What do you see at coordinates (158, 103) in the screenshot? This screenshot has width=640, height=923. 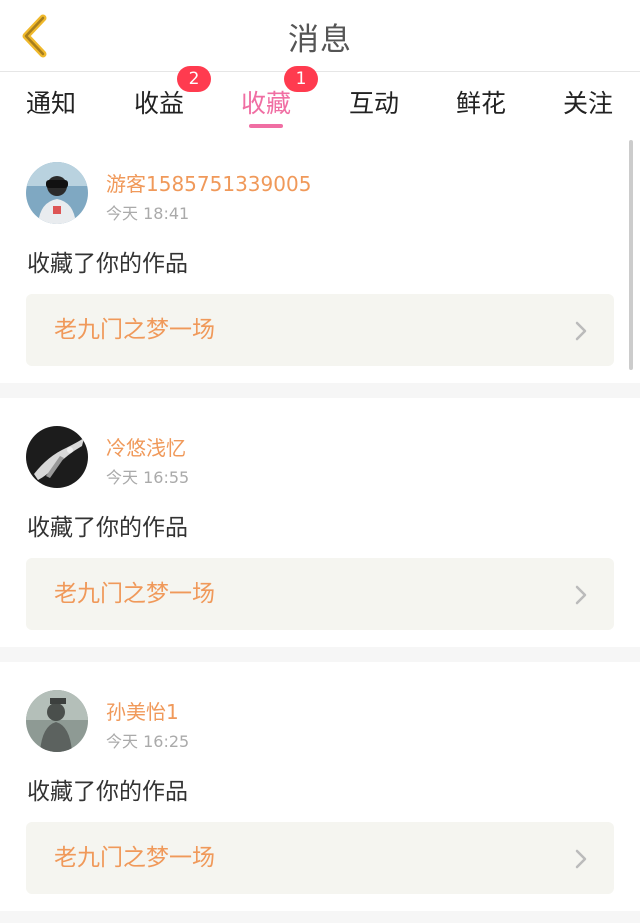 I see `tab-label: 收益` at bounding box center [158, 103].